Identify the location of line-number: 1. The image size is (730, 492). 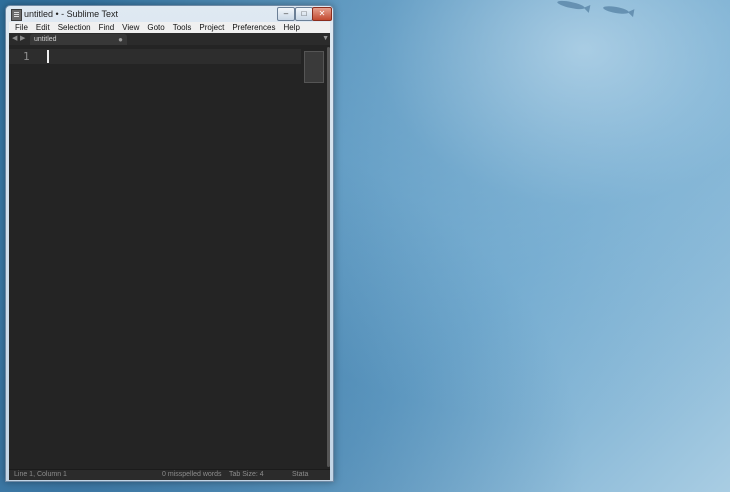
(26, 56).